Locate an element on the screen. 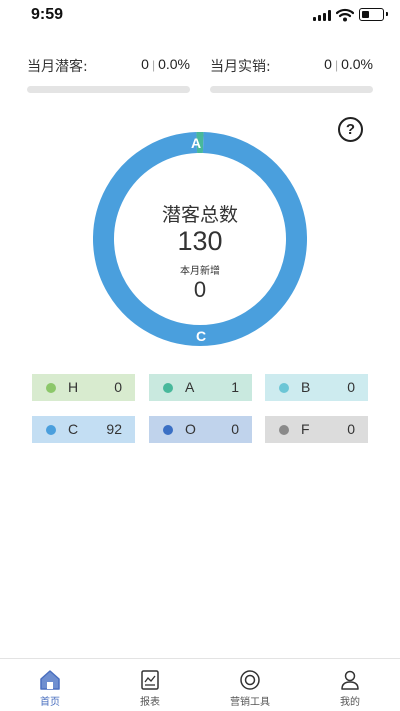  legend-category: O is located at coordinates (190, 429).